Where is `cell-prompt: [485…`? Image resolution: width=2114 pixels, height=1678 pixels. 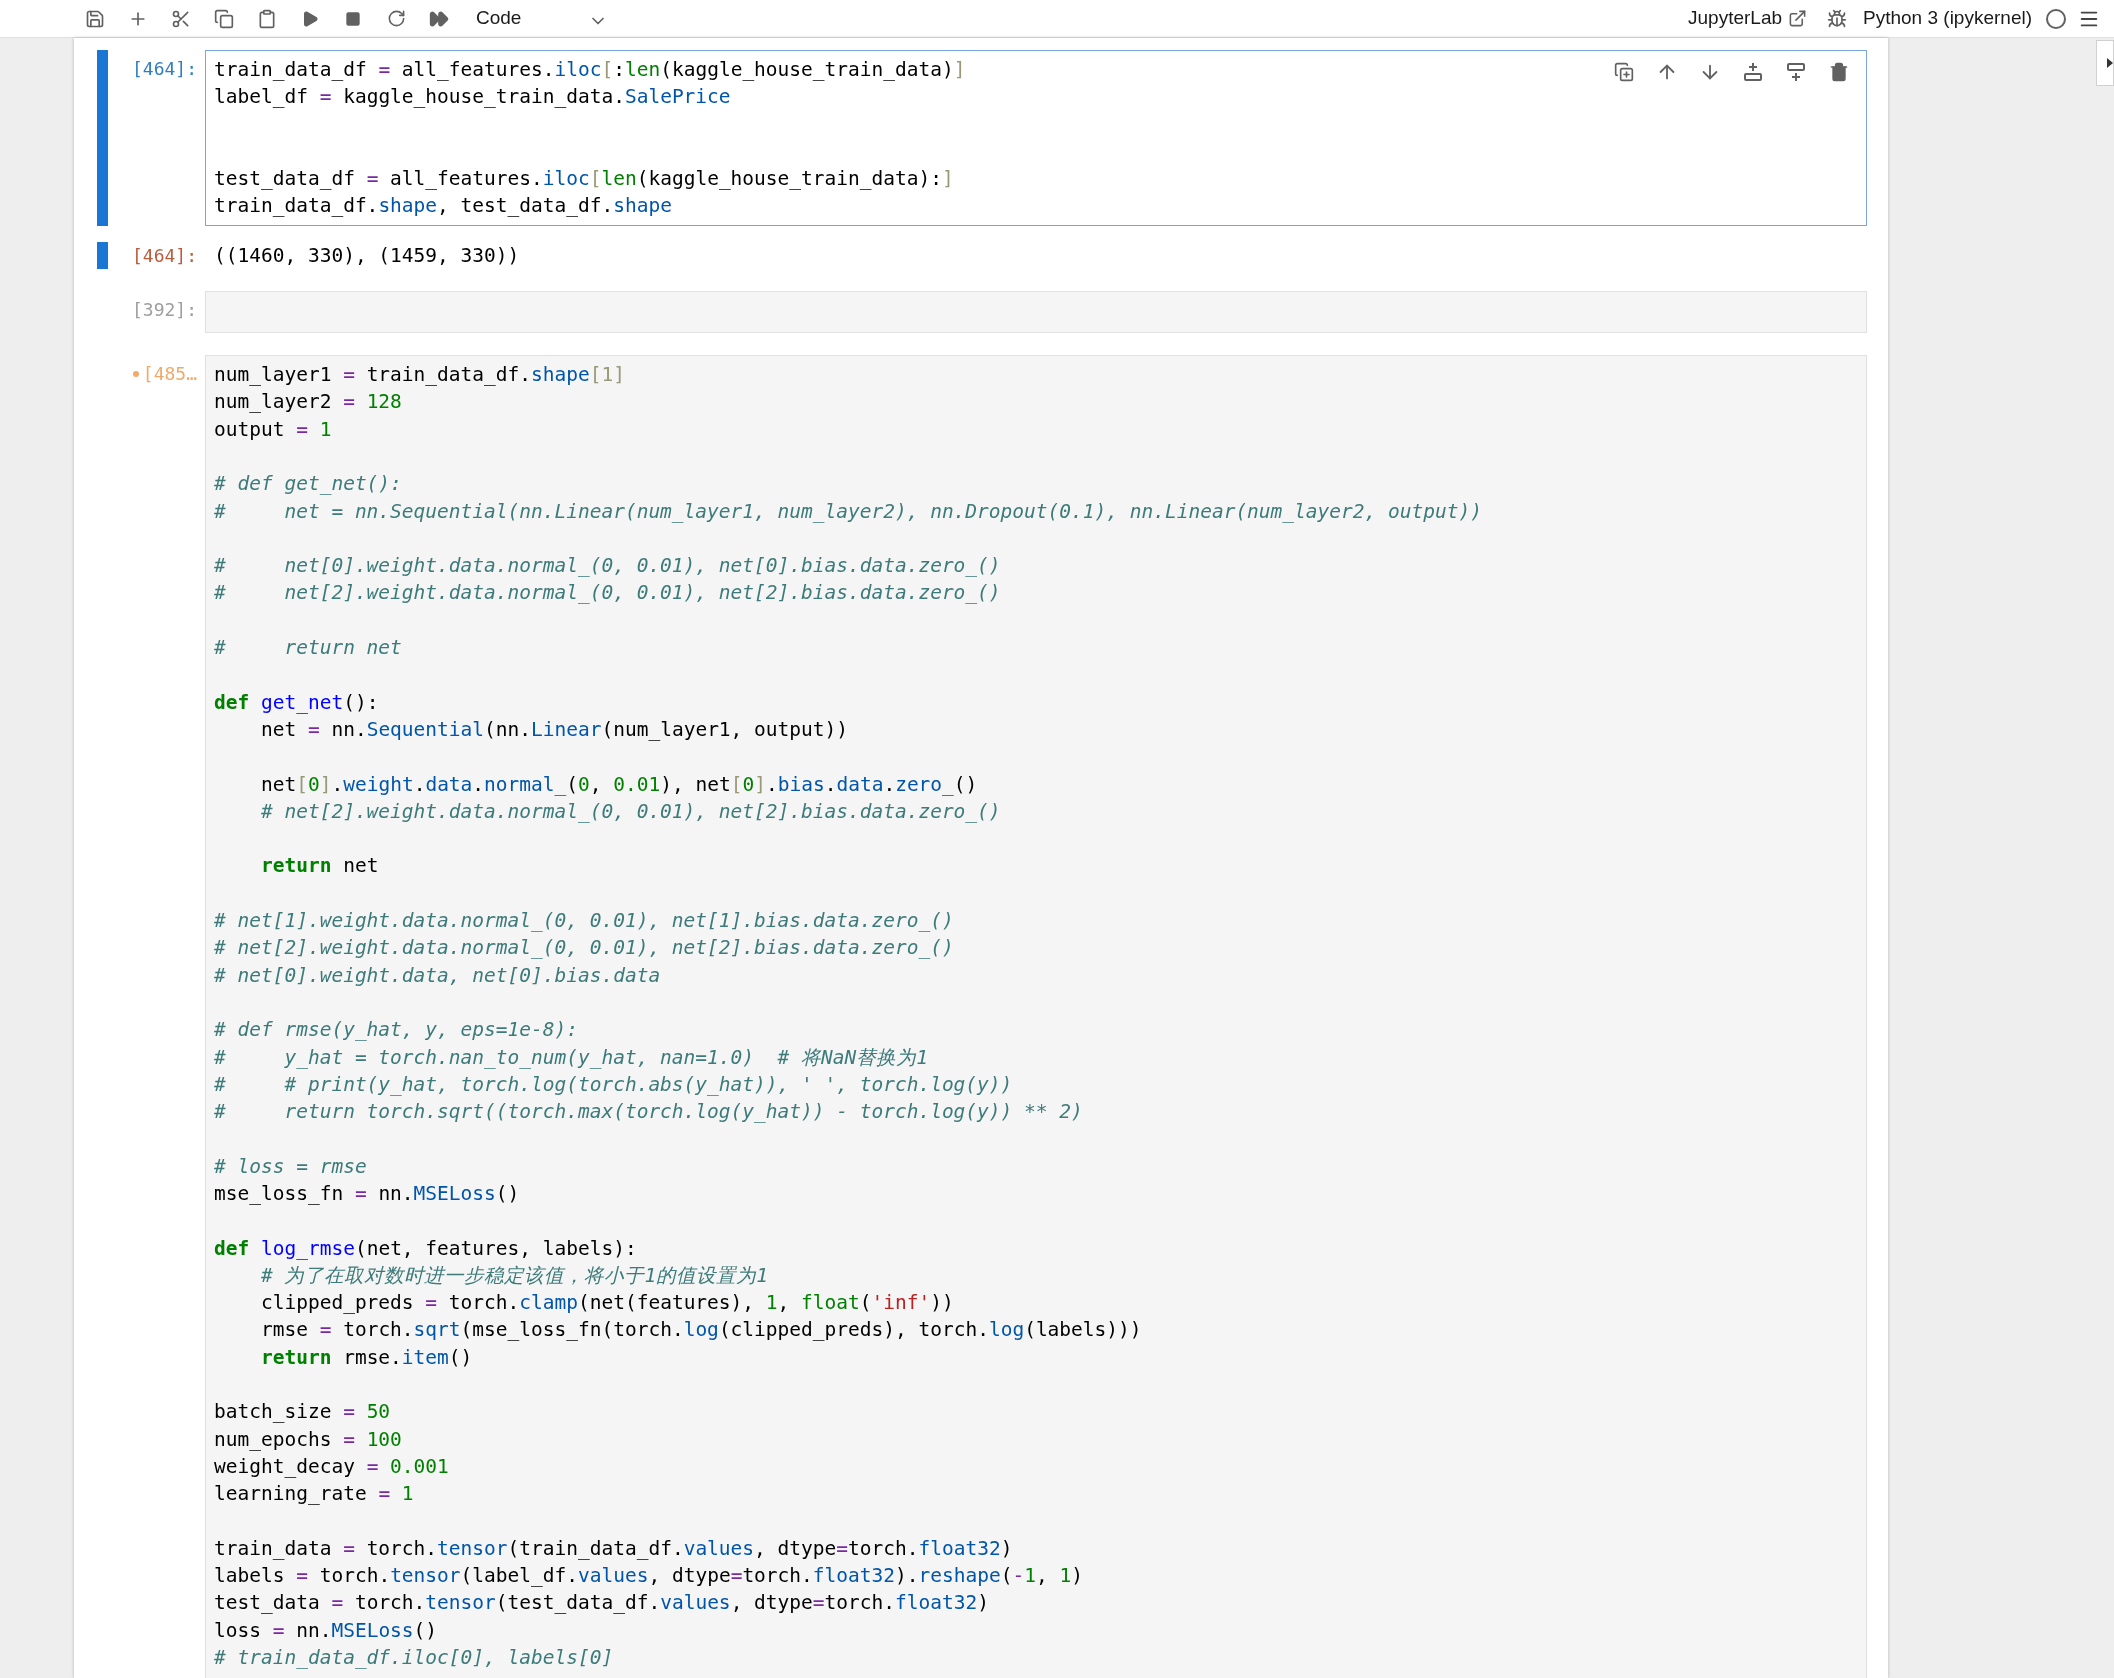
cell-prompt: [485… is located at coordinates (169, 374).